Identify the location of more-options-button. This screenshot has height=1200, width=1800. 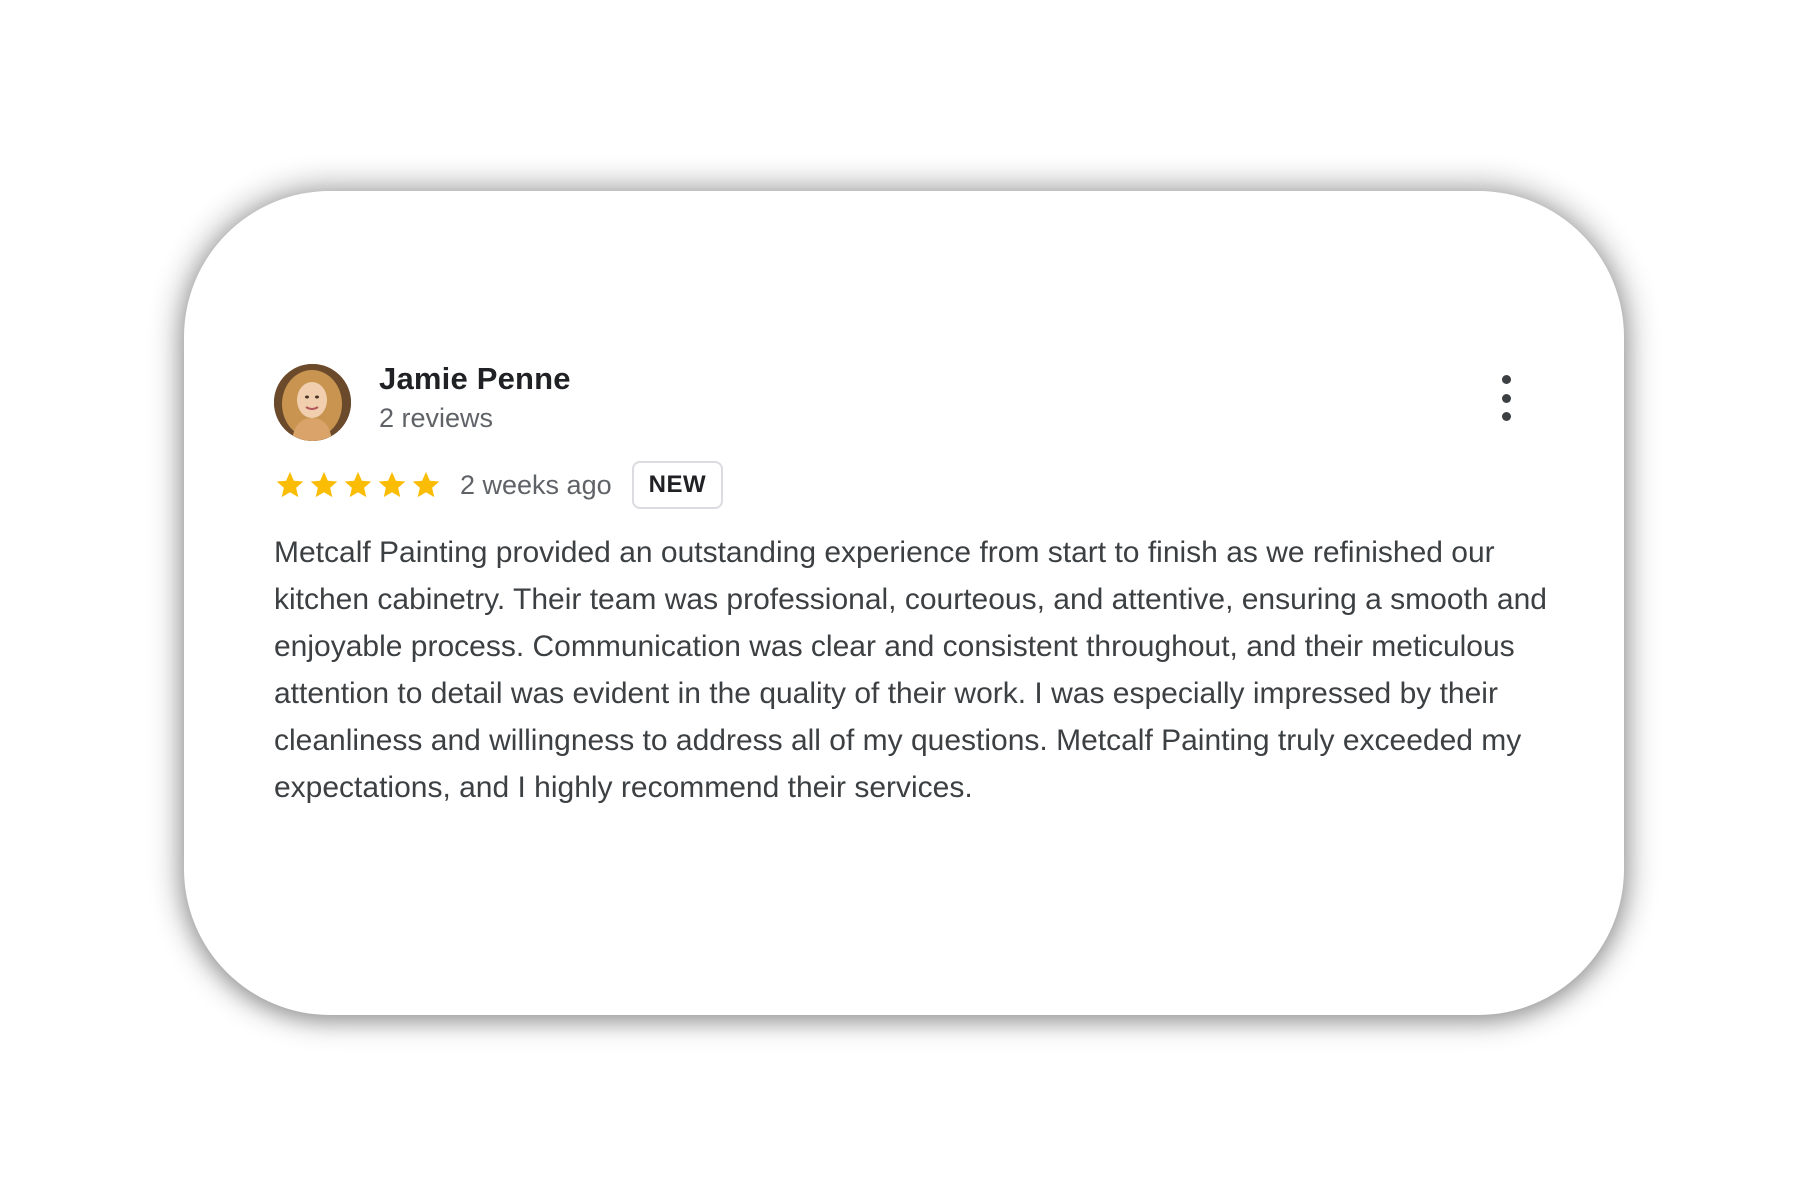
(1506, 398).